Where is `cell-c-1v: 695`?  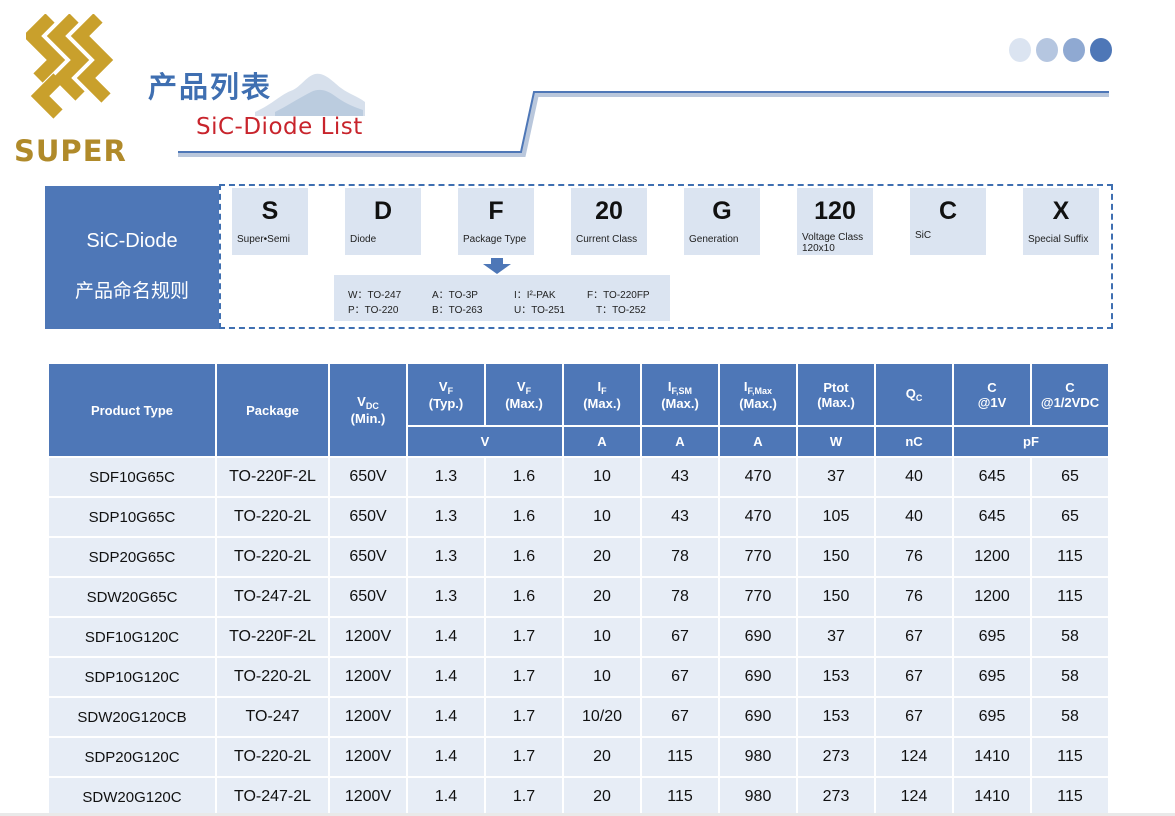
cell-c-1v: 695 is located at coordinates (992, 637).